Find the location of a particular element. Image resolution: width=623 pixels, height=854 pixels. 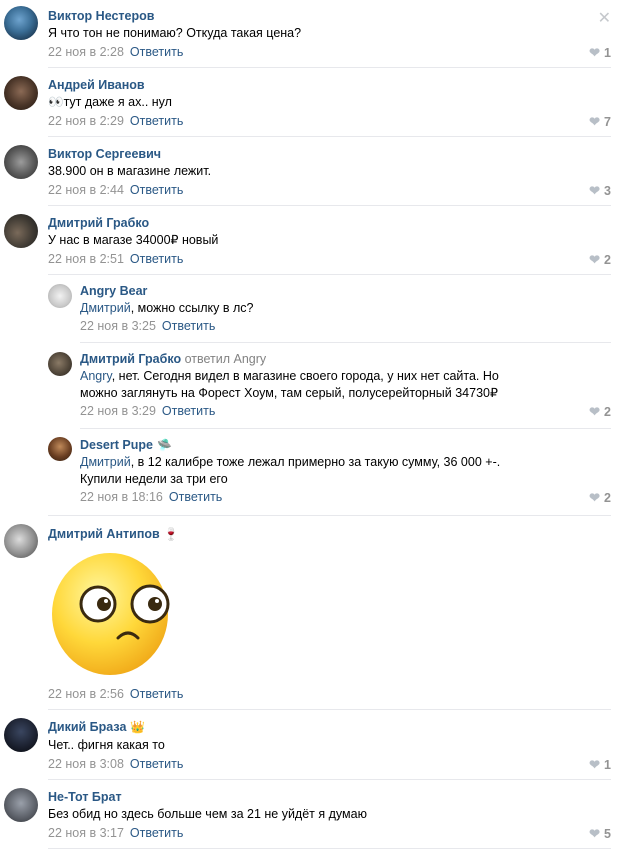

comment-meta: 22 ноя в 3:08 Ответить is located at coordinates (115, 764).